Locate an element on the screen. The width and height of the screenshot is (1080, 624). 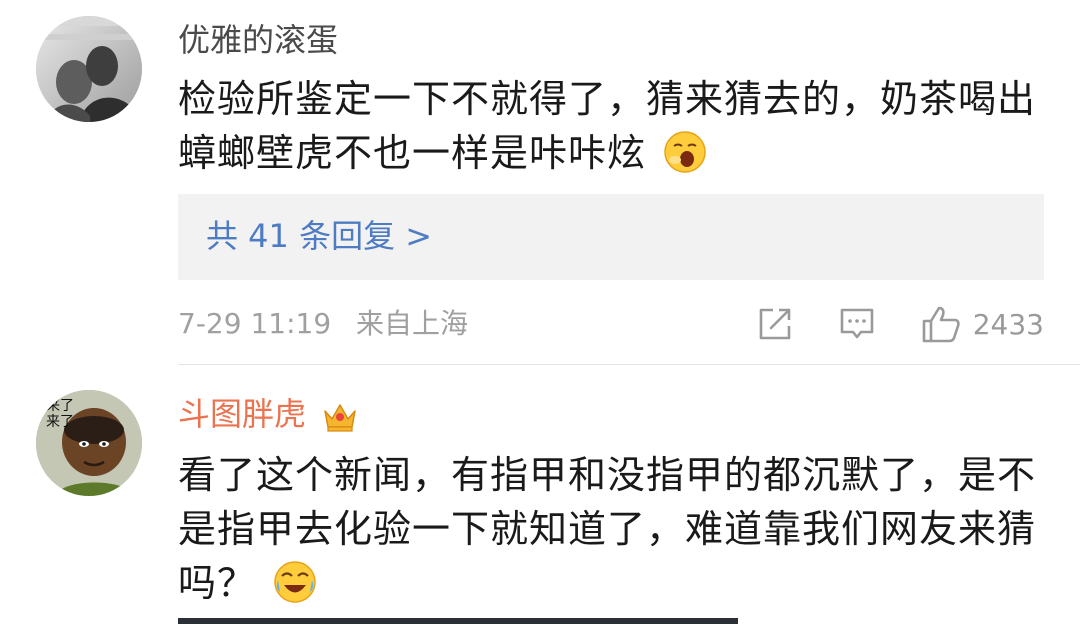
like-button: 2433 is located at coordinates (982, 324).